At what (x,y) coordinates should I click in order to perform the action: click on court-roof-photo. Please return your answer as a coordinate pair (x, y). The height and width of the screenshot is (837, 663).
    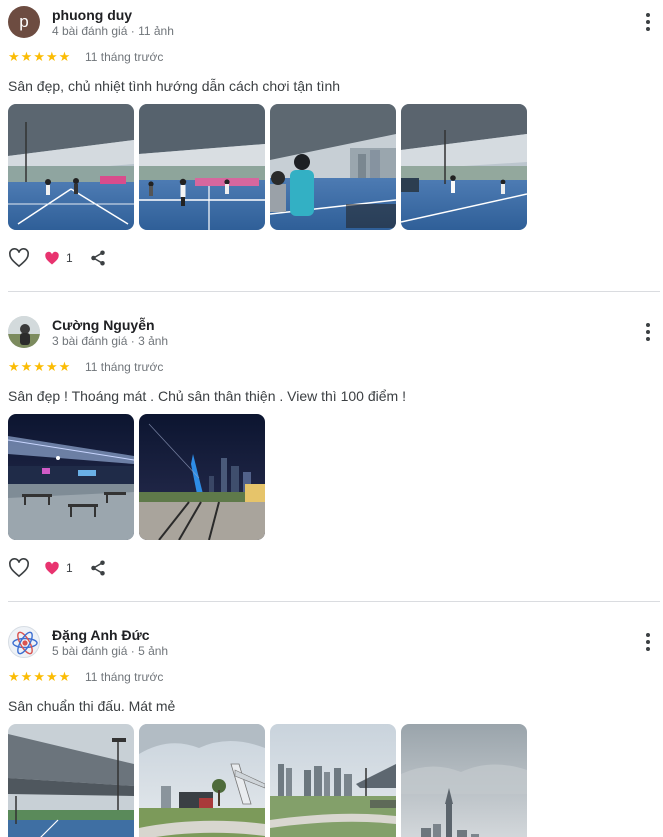
    Looking at the image, I should click on (71, 780).